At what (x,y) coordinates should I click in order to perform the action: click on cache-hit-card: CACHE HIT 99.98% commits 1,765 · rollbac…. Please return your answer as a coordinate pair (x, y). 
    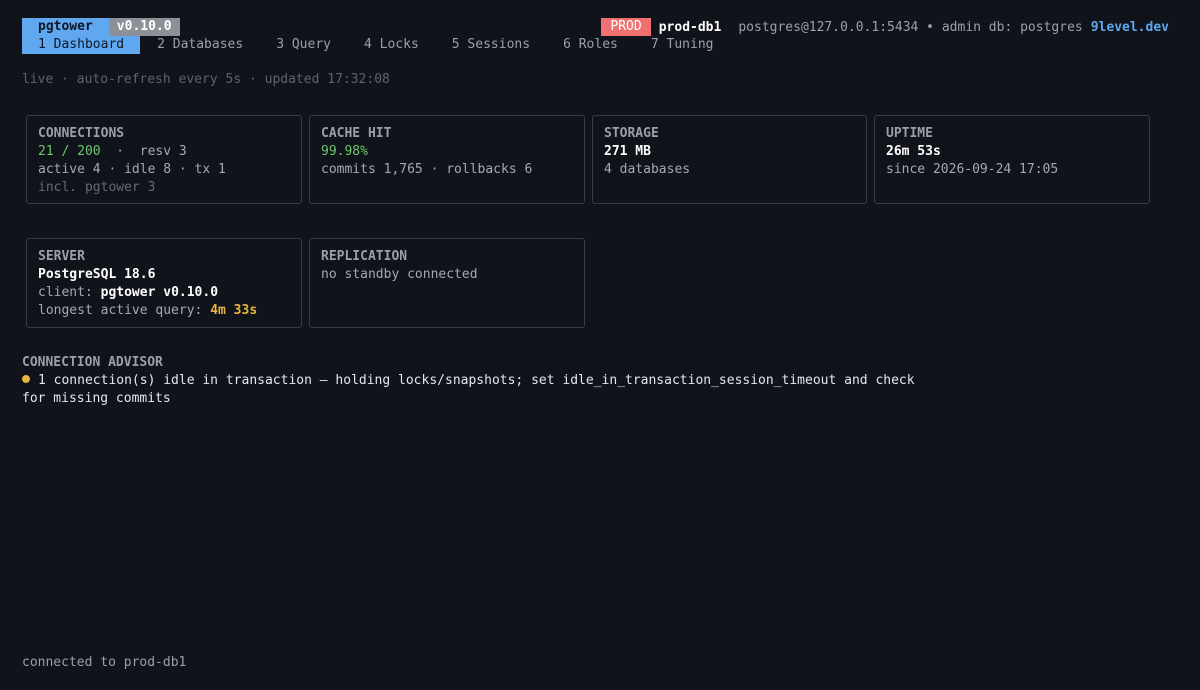
    Looking at the image, I should click on (447, 159).